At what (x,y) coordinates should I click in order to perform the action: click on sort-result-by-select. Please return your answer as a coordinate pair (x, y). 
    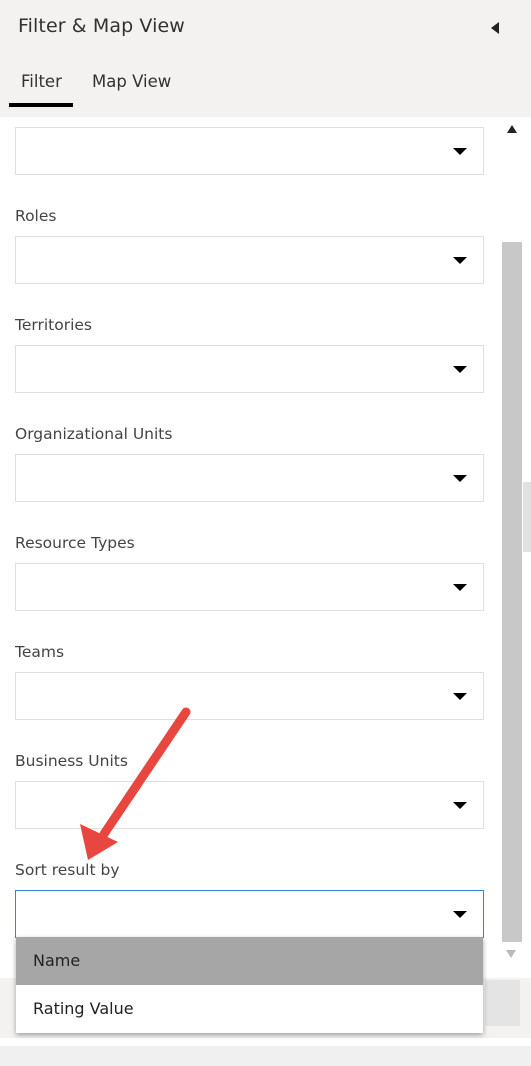
    Looking at the image, I should click on (249, 914).